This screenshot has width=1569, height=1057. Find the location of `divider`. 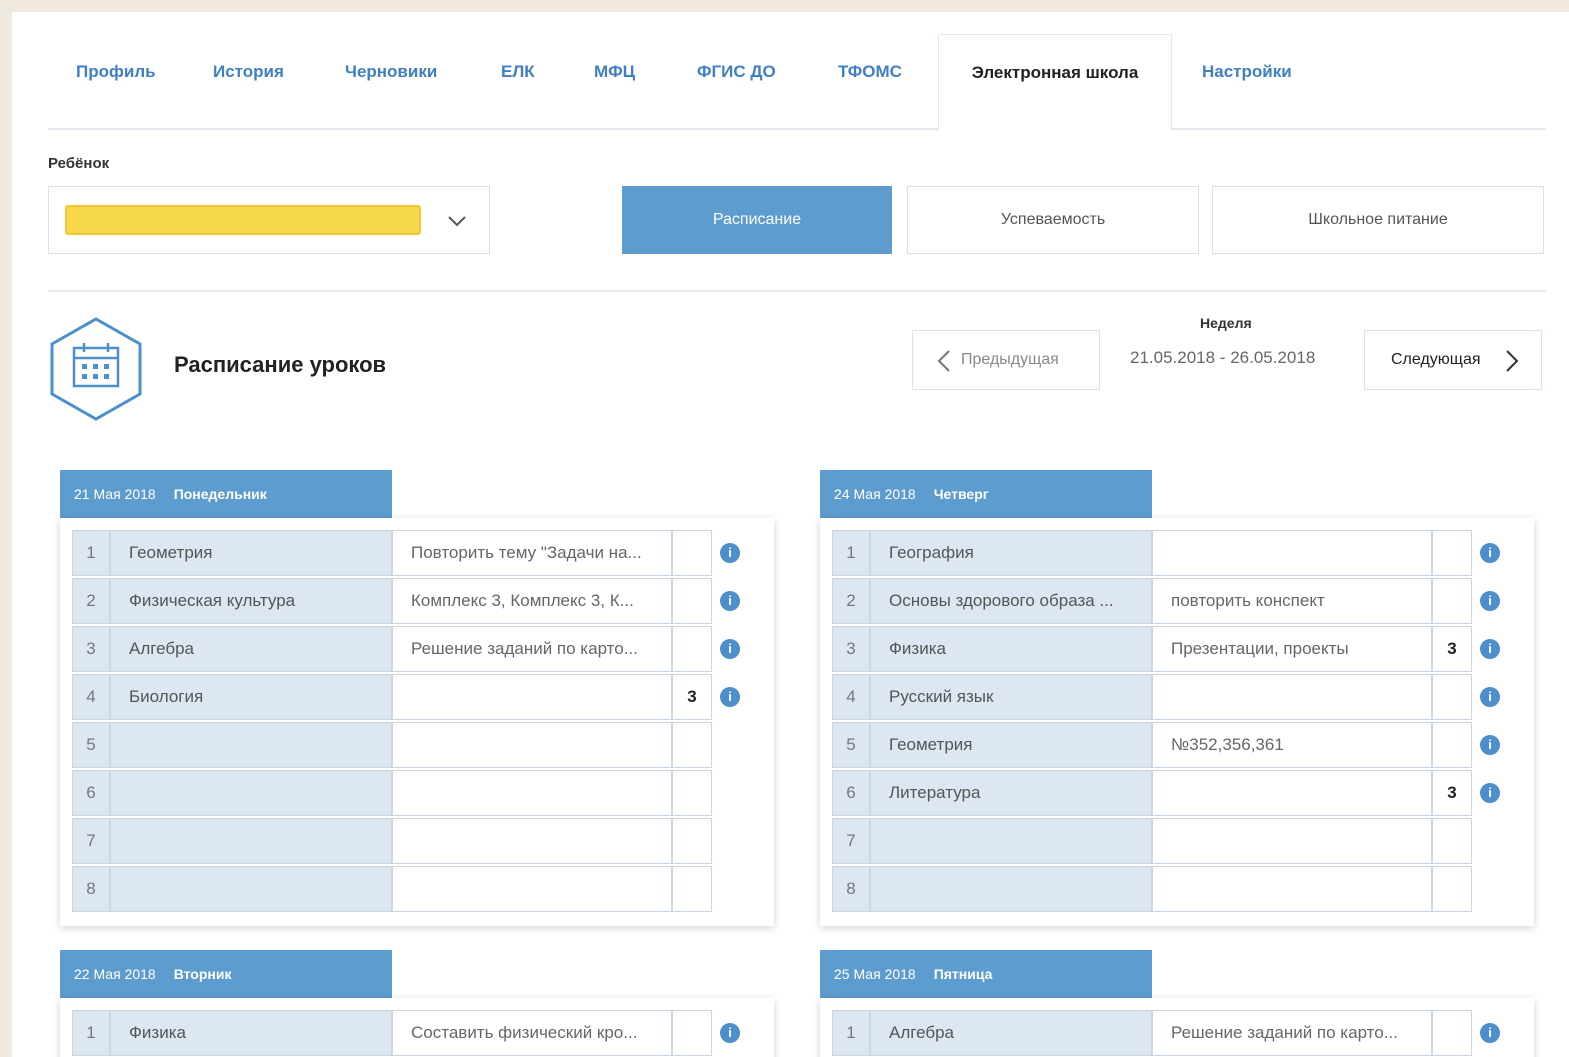

divider is located at coordinates (797, 291).